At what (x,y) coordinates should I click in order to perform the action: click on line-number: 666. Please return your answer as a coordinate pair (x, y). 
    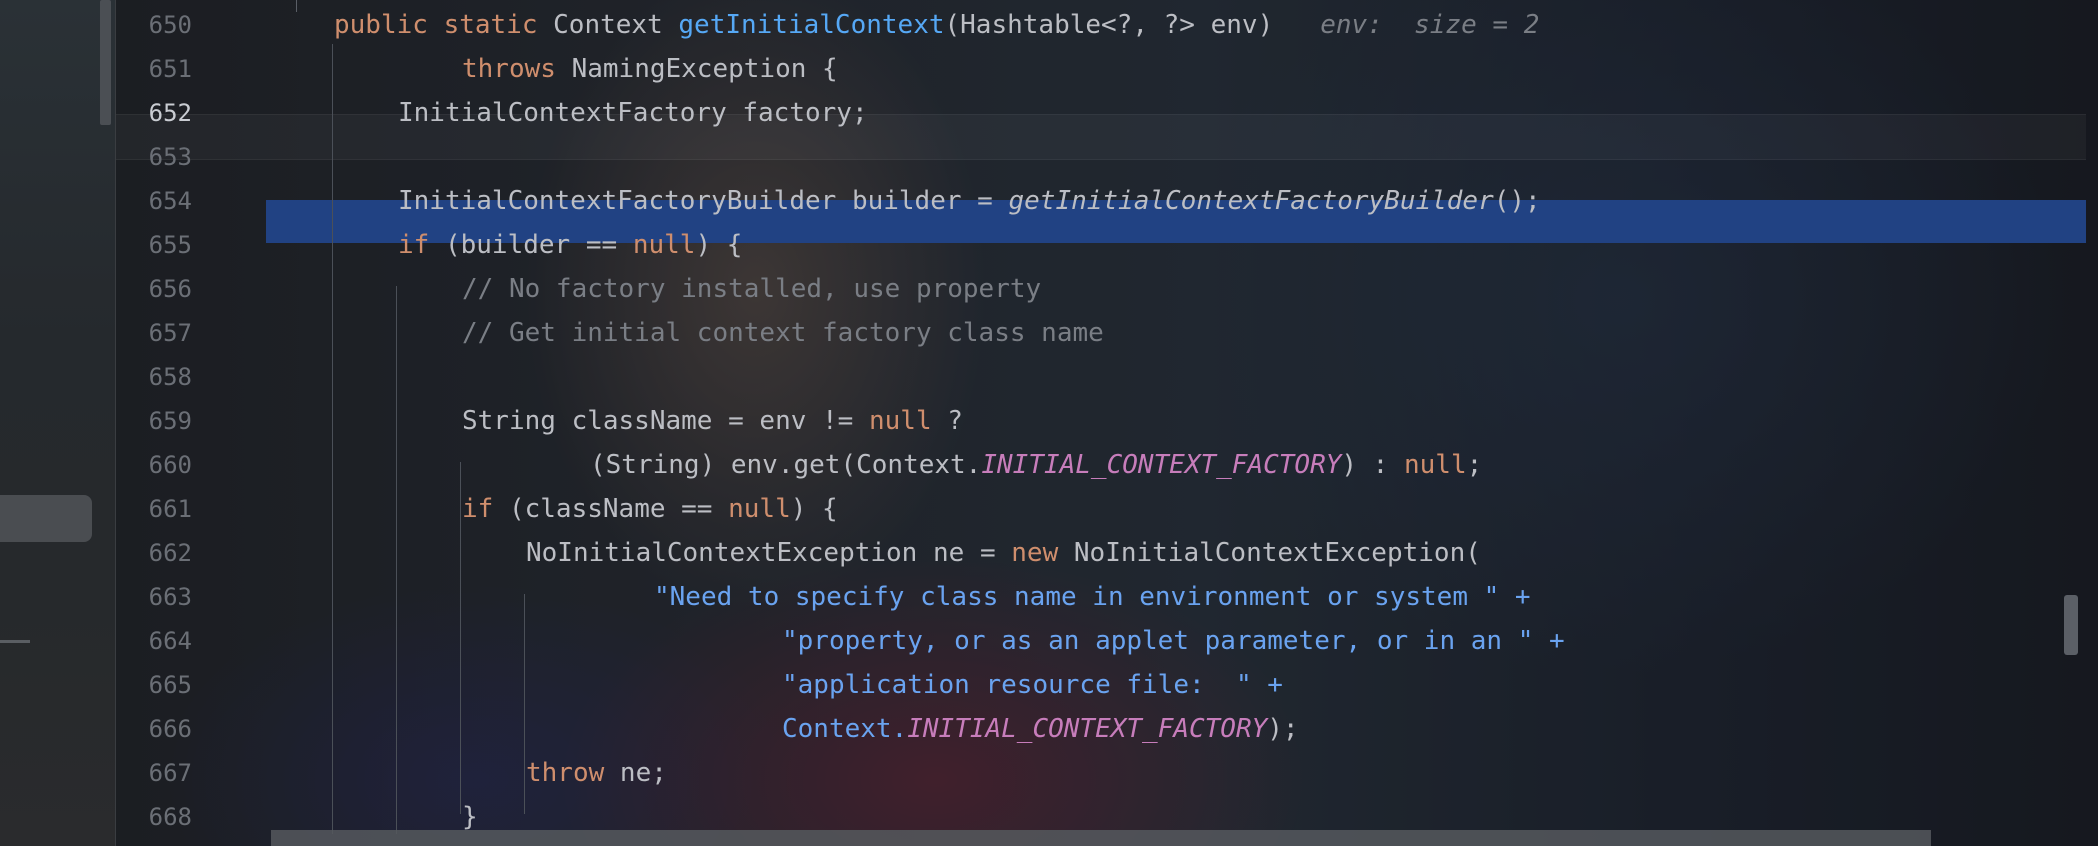
    Looking at the image, I should click on (154, 729).